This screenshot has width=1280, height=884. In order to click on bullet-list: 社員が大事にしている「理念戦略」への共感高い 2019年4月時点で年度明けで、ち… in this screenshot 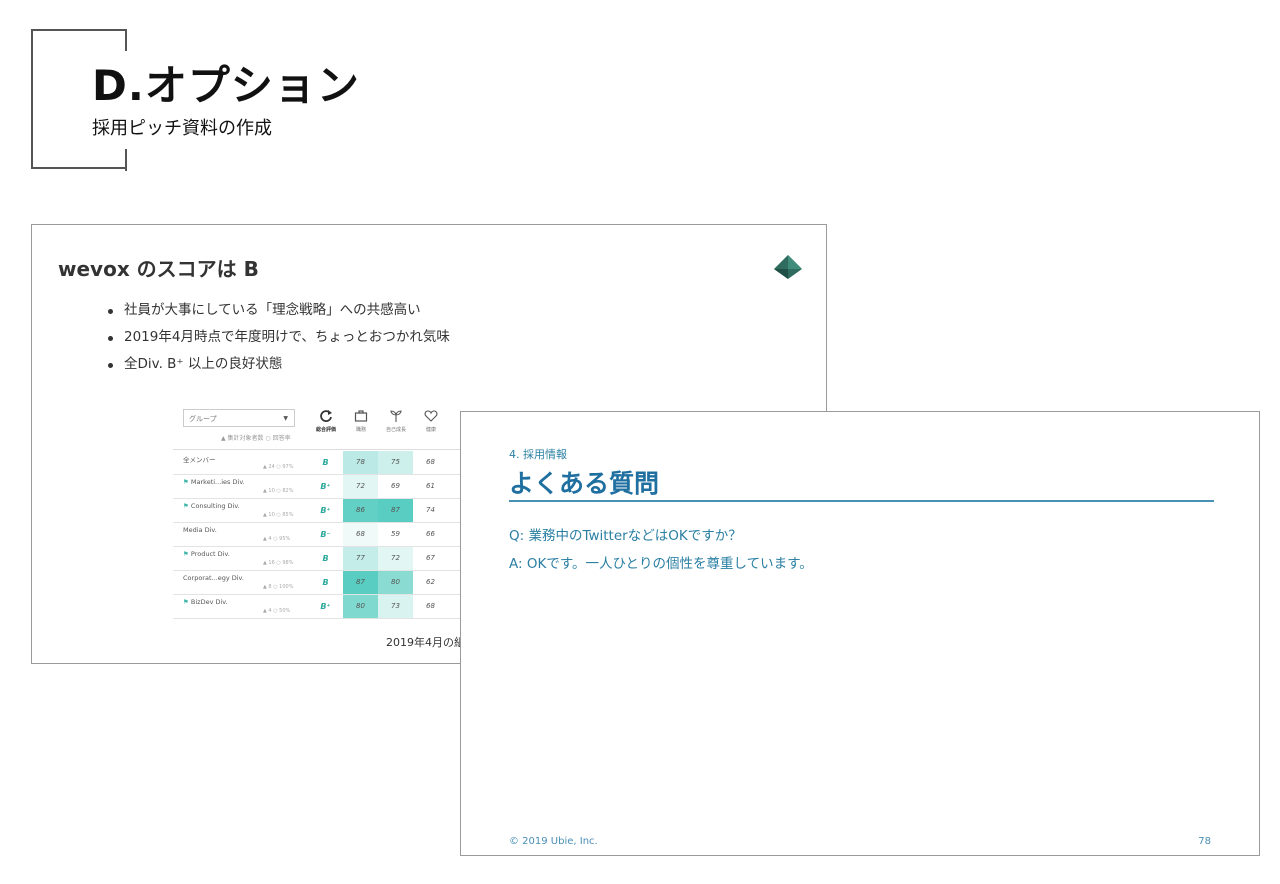, I will do `click(279, 337)`.